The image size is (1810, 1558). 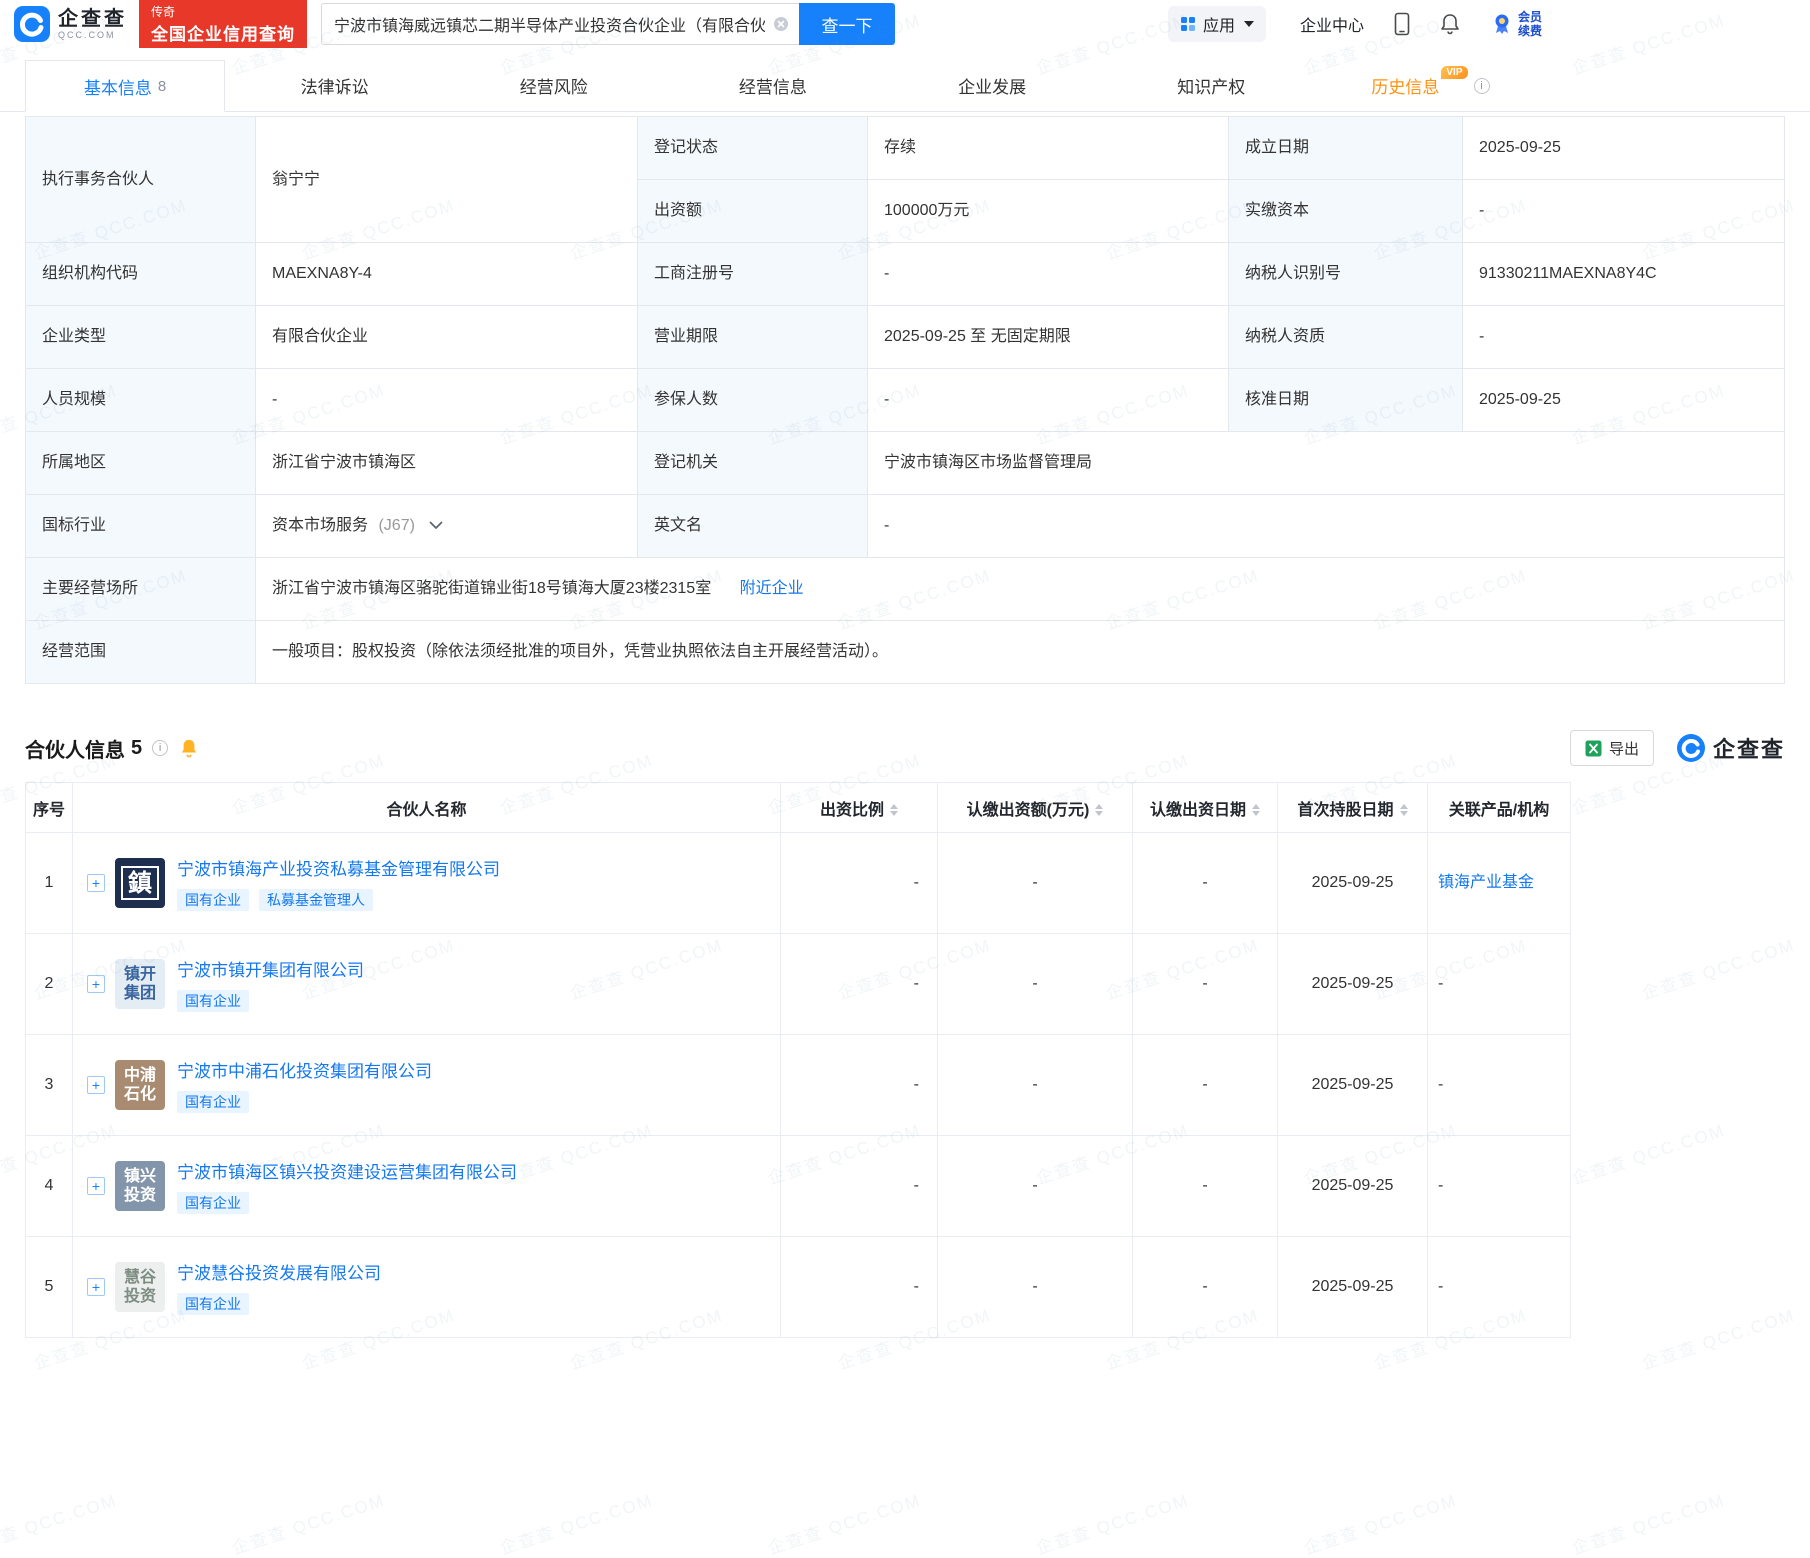 I want to click on topbar: 企查查 QCC.COM 传奇 全国企业信用查询 查一下 应用 企业中心, so click(x=905, y=24).